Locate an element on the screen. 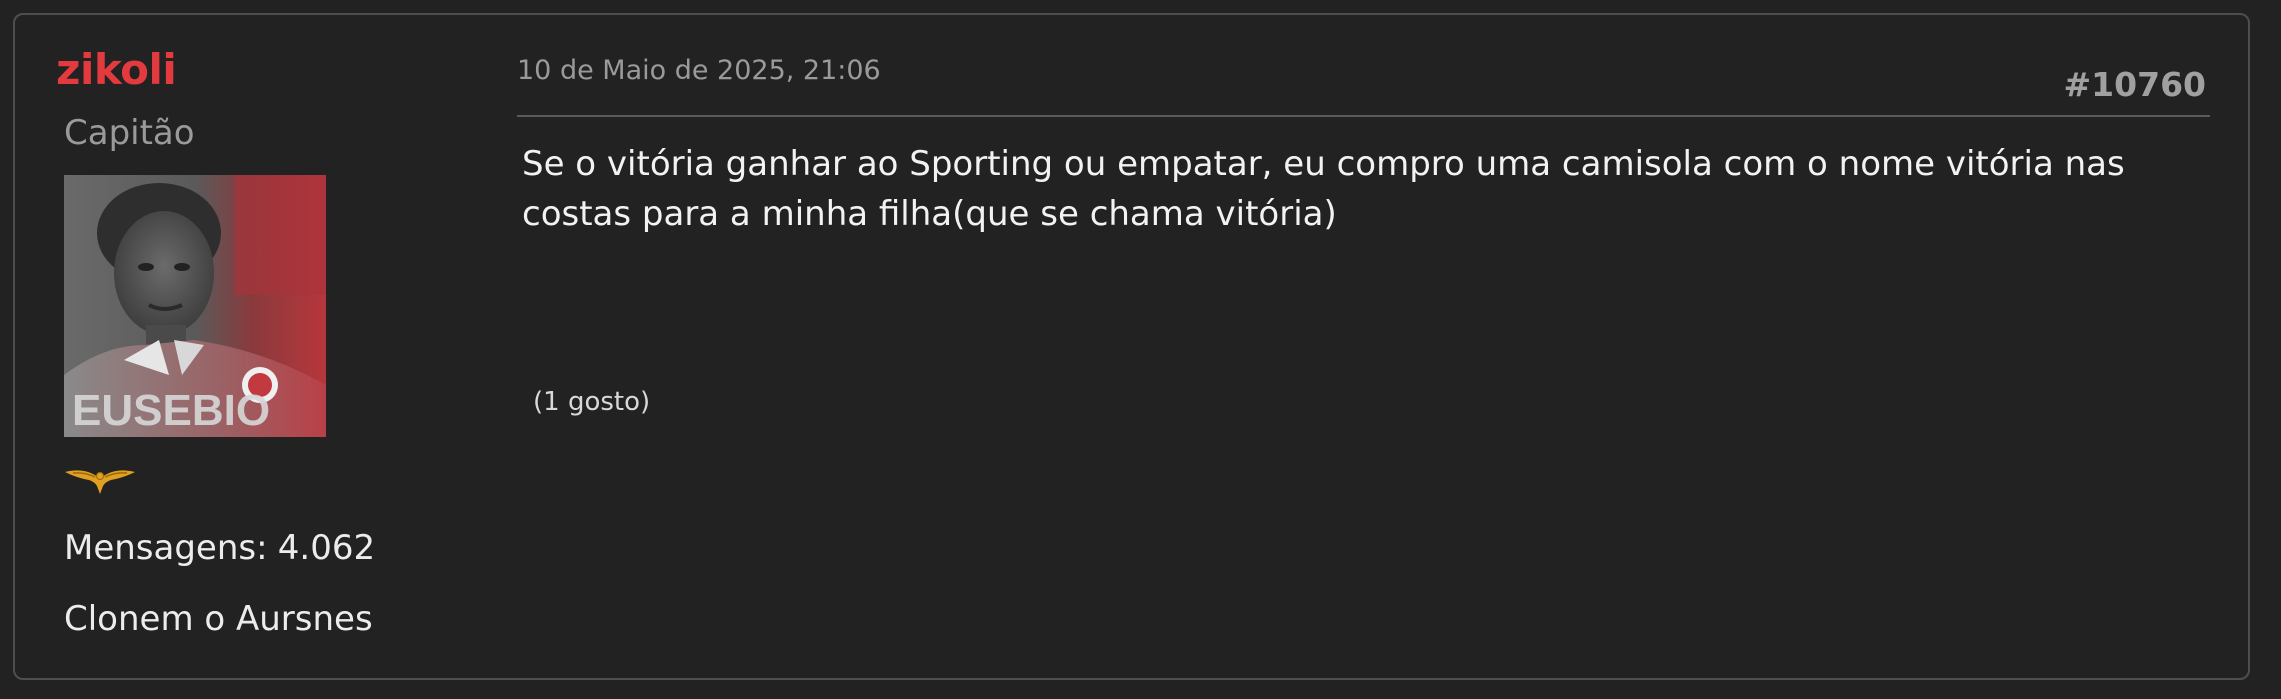  avatar: EUSEBIO is located at coordinates (195, 306).